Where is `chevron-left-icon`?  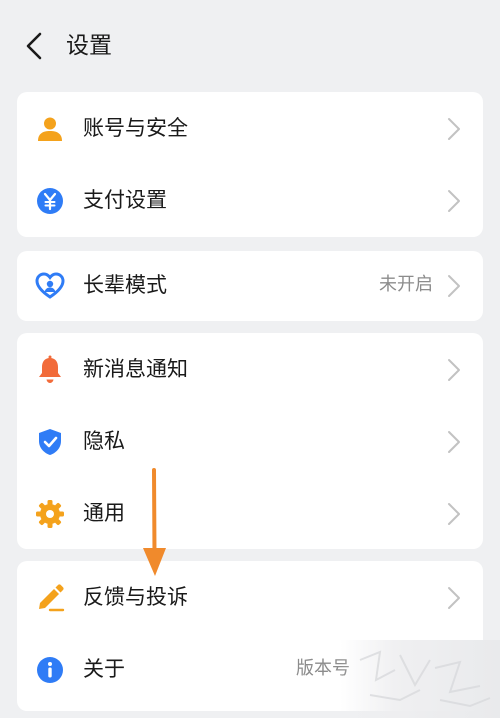 chevron-left-icon is located at coordinates (34, 46).